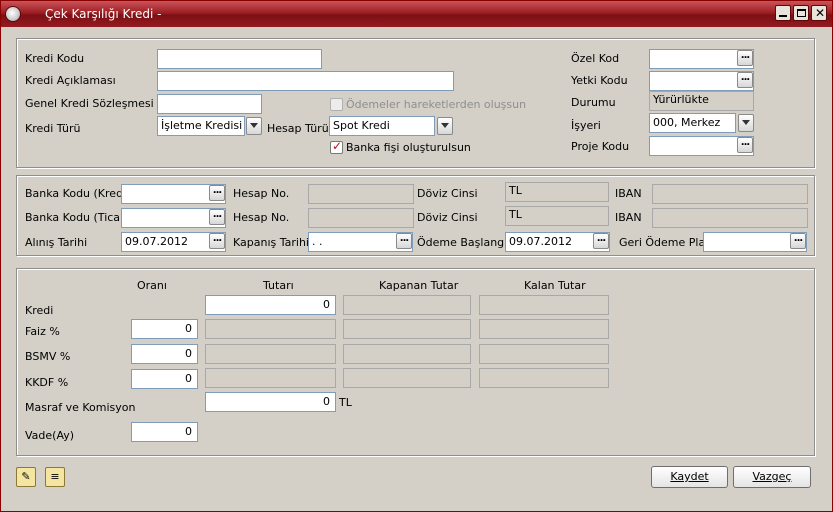  I want to click on vade-ay-label: Vade(Ay), so click(50, 435).